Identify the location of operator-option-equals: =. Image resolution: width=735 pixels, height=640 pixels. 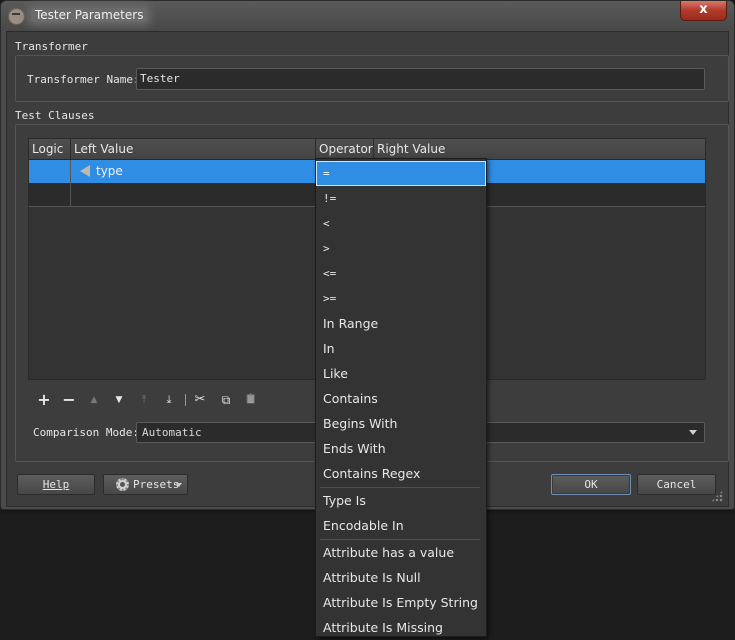
(401, 173).